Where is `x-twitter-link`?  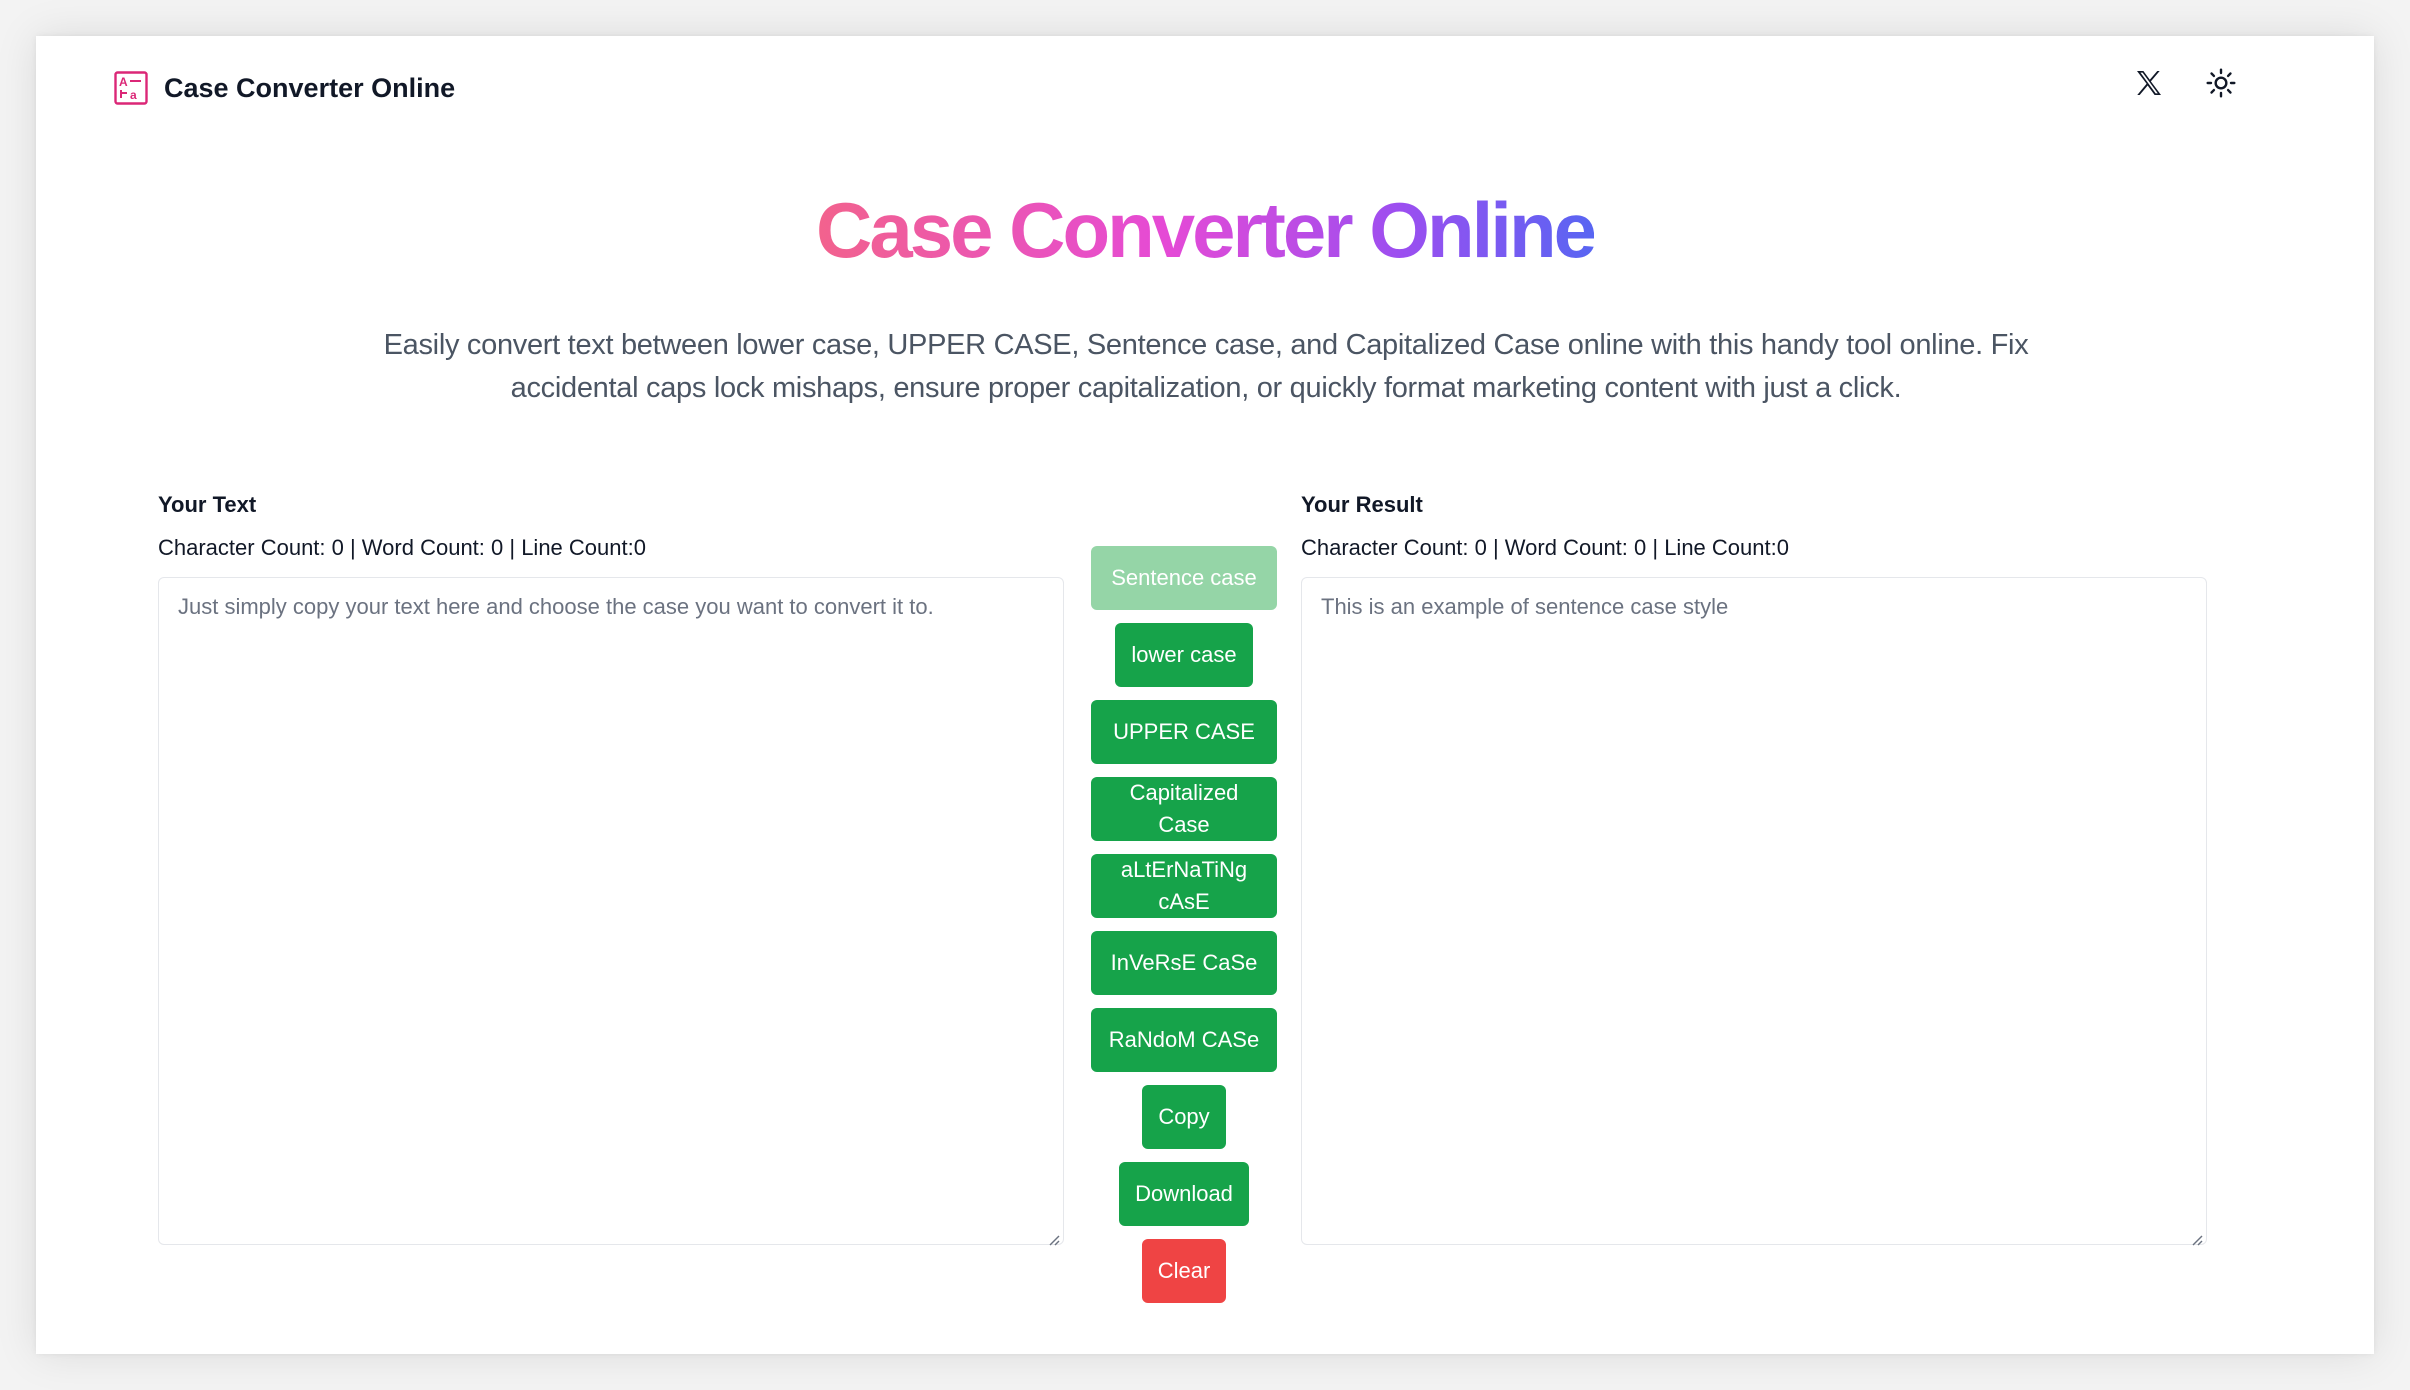 x-twitter-link is located at coordinates (2149, 83).